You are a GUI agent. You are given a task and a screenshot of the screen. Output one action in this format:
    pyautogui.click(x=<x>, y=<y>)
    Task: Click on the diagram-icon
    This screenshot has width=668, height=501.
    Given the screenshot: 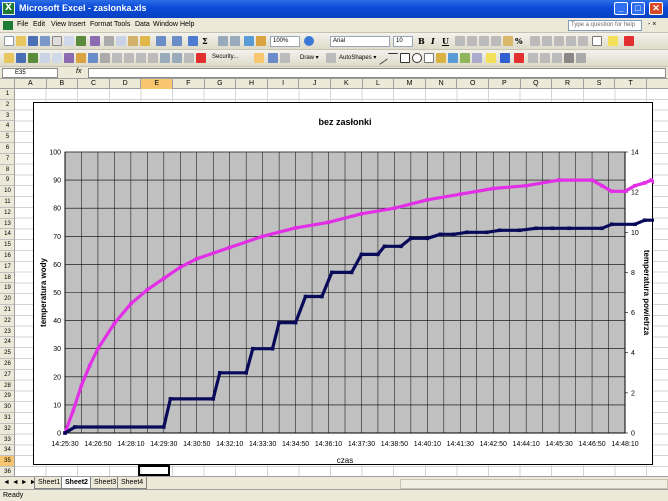 What is the action you would take?
    pyautogui.click(x=453, y=58)
    